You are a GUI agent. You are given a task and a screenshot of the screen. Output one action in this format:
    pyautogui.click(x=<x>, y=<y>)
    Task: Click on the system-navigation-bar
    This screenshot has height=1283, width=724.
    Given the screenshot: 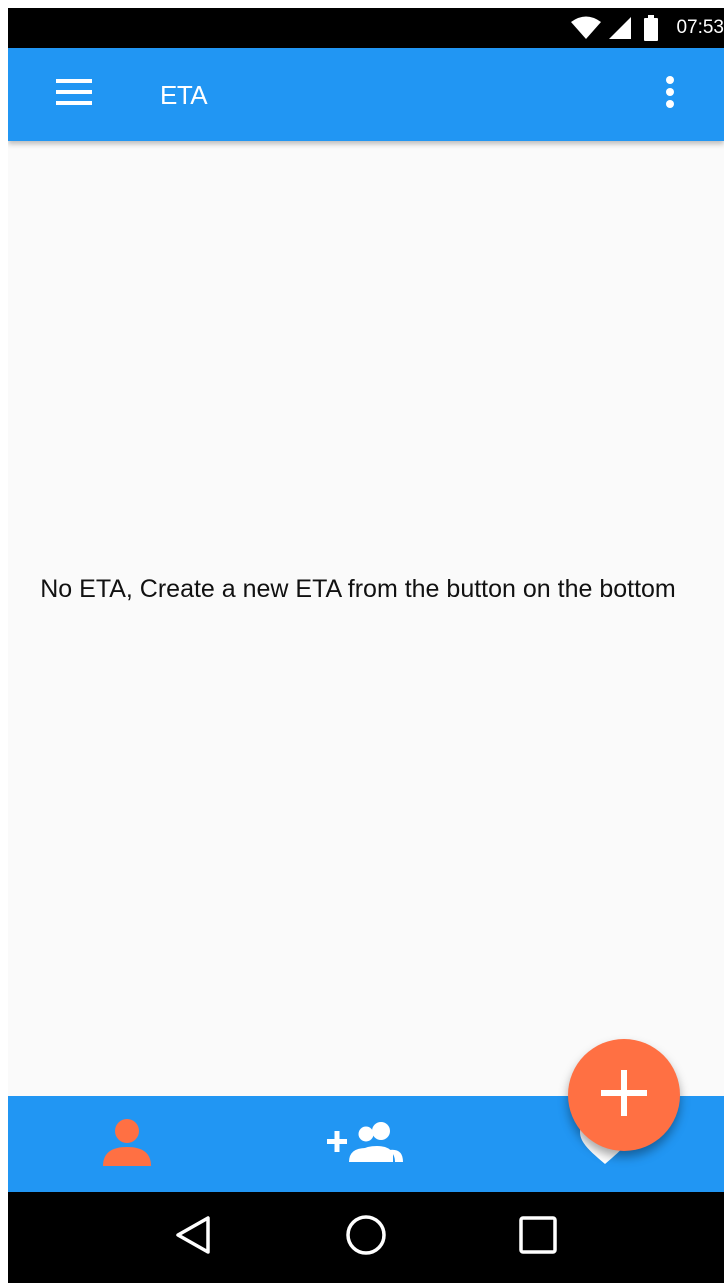 What is the action you would take?
    pyautogui.click(x=366, y=1237)
    